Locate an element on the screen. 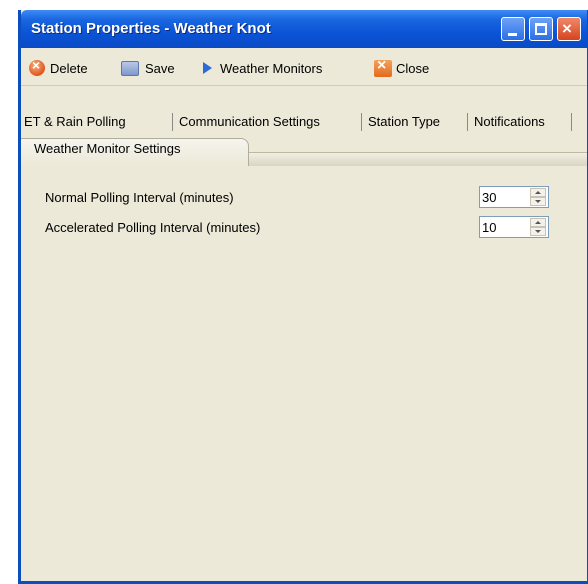 The image size is (588, 584). maximize-button is located at coordinates (541, 29).